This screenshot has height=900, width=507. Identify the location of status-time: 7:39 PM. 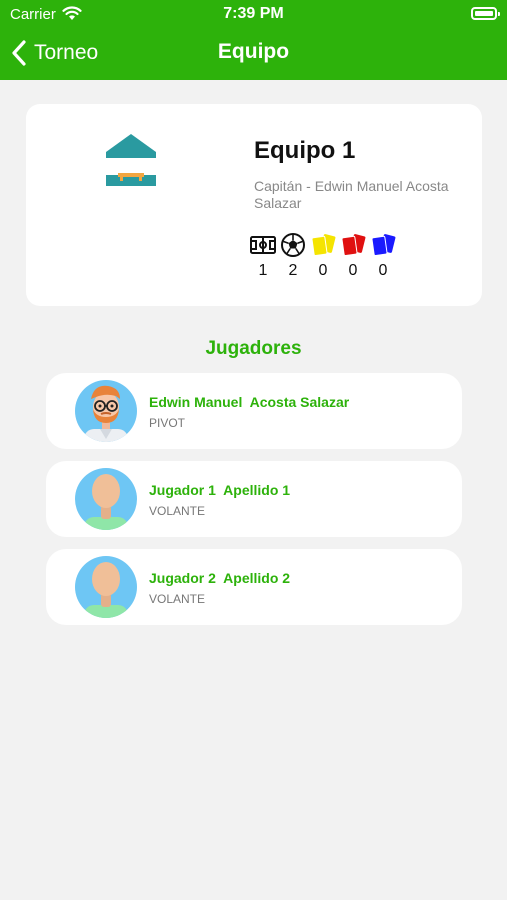
(253, 13).